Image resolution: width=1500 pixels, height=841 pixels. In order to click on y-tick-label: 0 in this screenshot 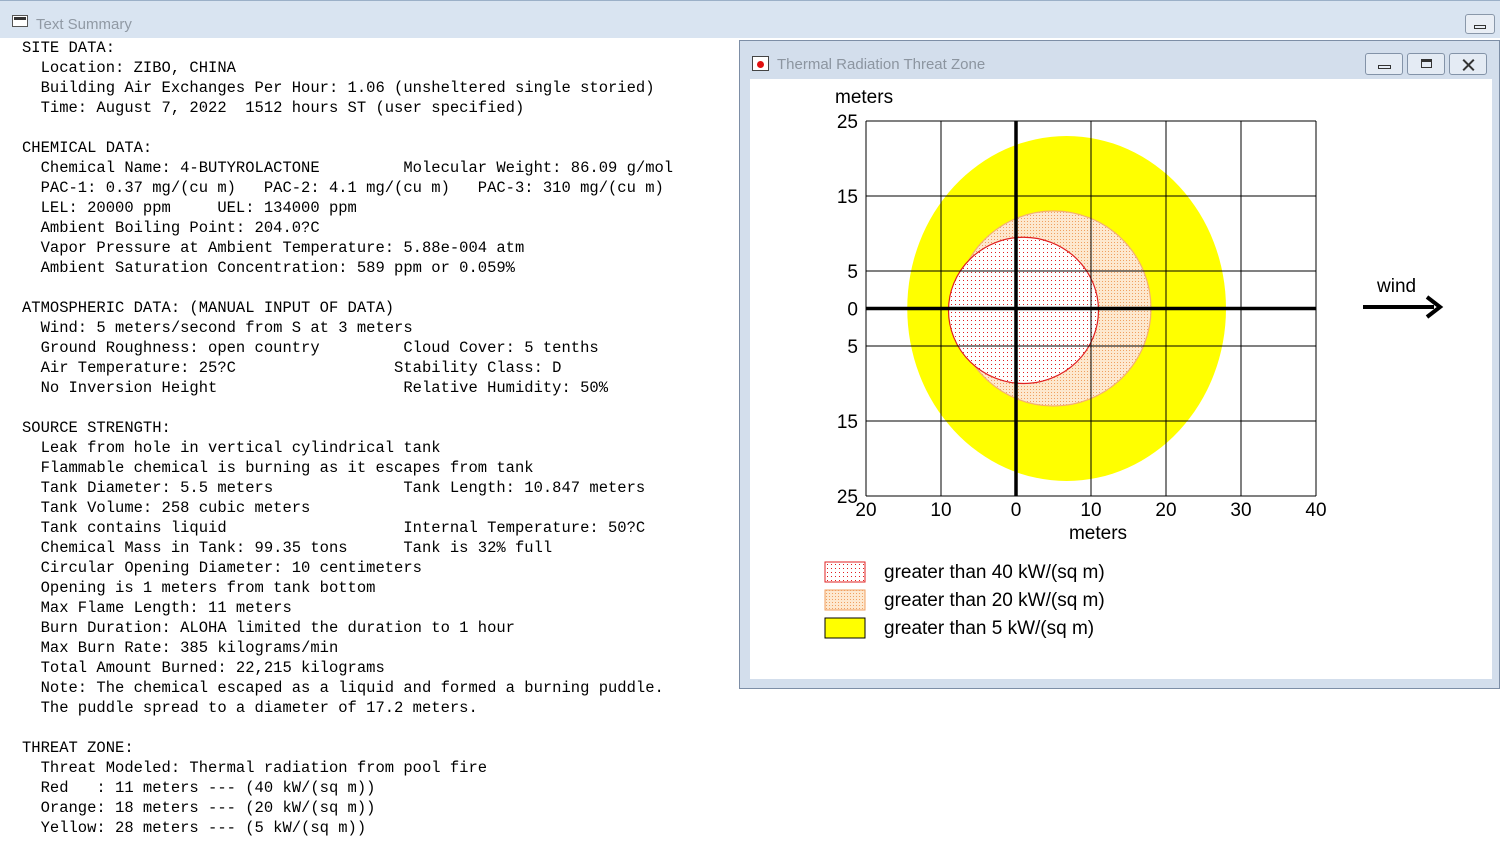, I will do `click(852, 310)`.